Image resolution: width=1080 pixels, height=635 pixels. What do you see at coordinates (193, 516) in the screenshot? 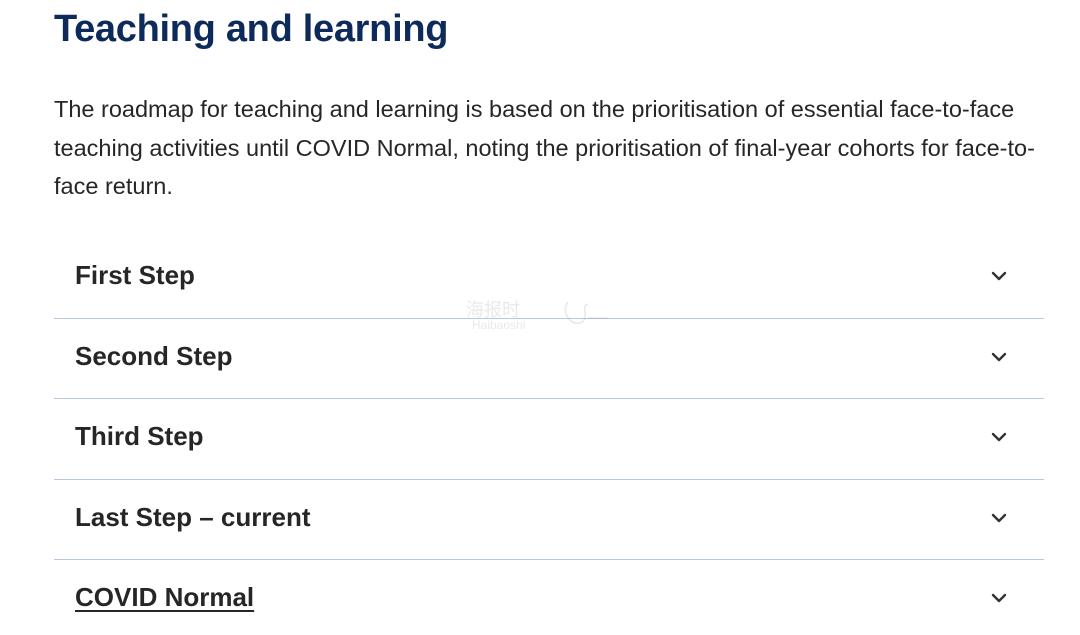
I see `accordion-label: Last Step – current` at bounding box center [193, 516].